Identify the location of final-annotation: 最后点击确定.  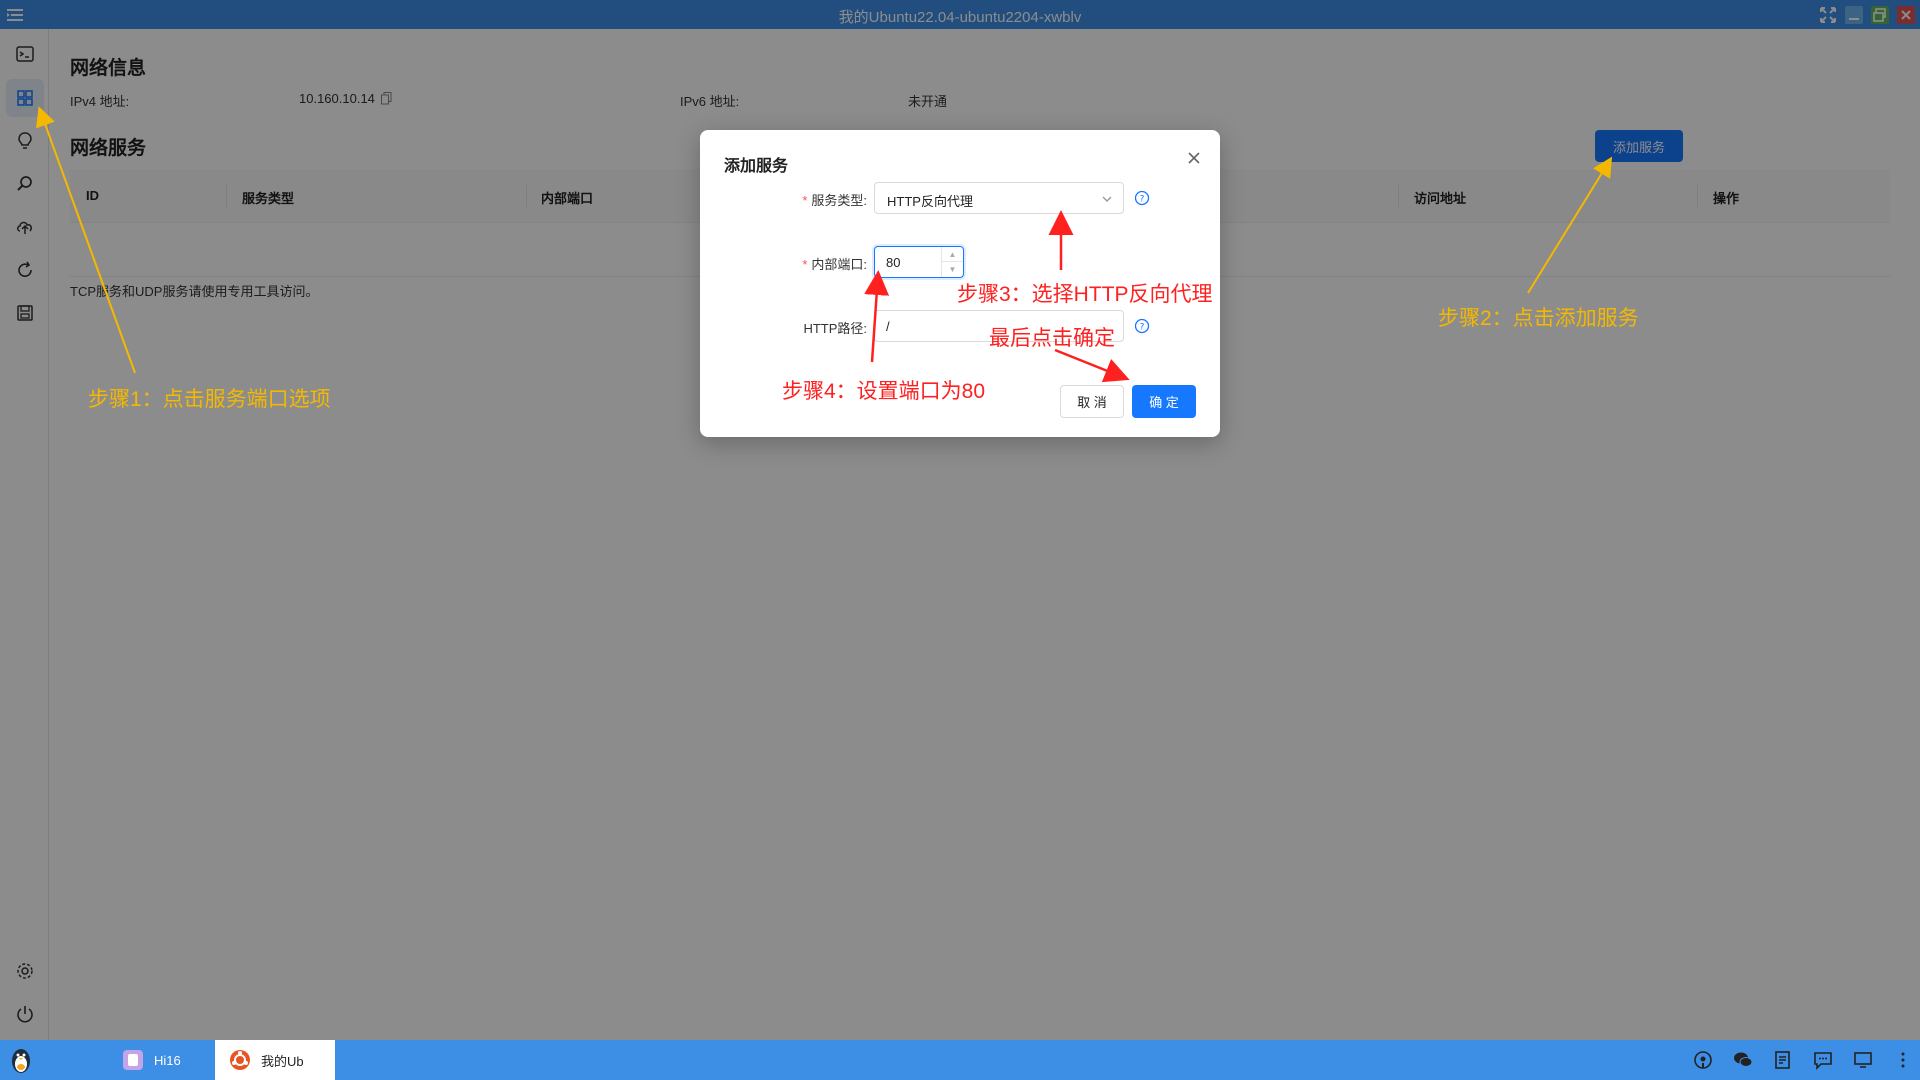
(1052, 338).